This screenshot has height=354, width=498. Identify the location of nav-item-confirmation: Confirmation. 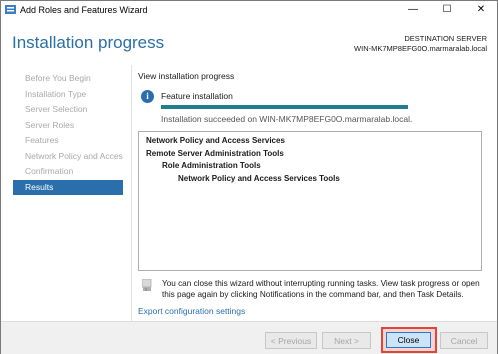
(49, 171).